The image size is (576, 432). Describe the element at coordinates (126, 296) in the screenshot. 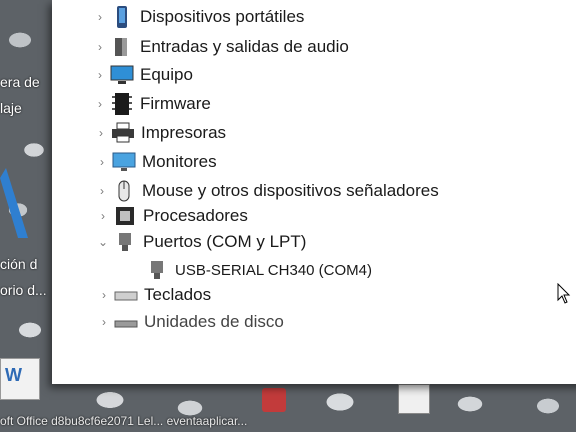

I see `keyboard-icon` at that location.